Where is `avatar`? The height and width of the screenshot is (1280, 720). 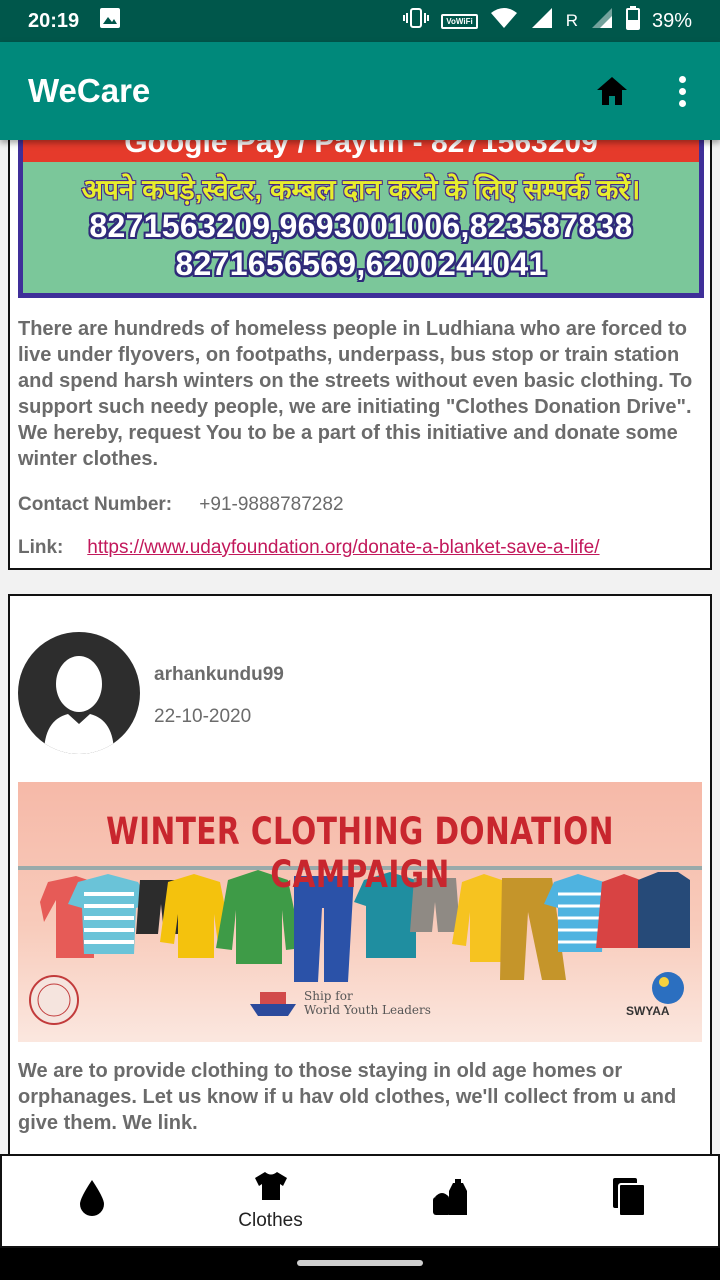 avatar is located at coordinates (79, 693).